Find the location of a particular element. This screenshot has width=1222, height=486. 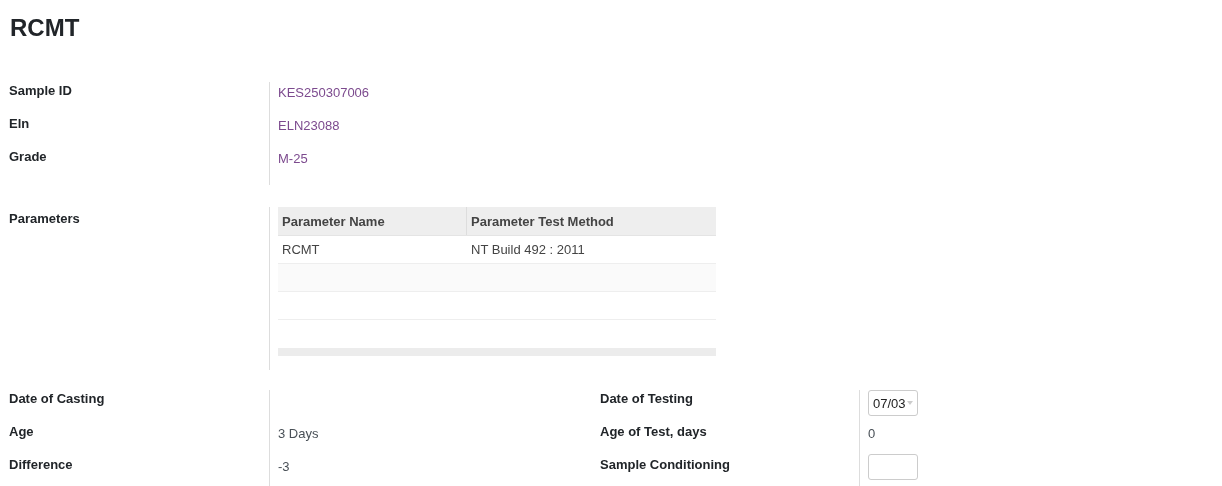

field-label: Date of Casting is located at coordinates (57, 398).